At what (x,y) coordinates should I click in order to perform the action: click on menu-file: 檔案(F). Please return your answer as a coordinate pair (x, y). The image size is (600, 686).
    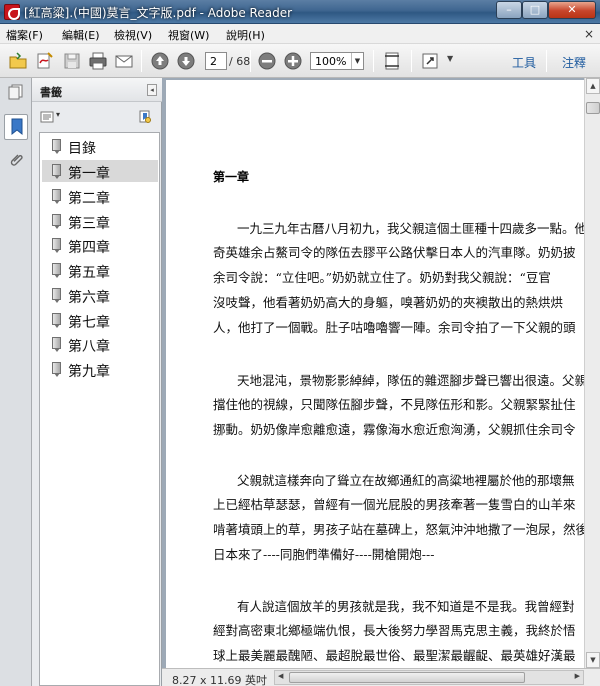
    Looking at the image, I should click on (24, 35).